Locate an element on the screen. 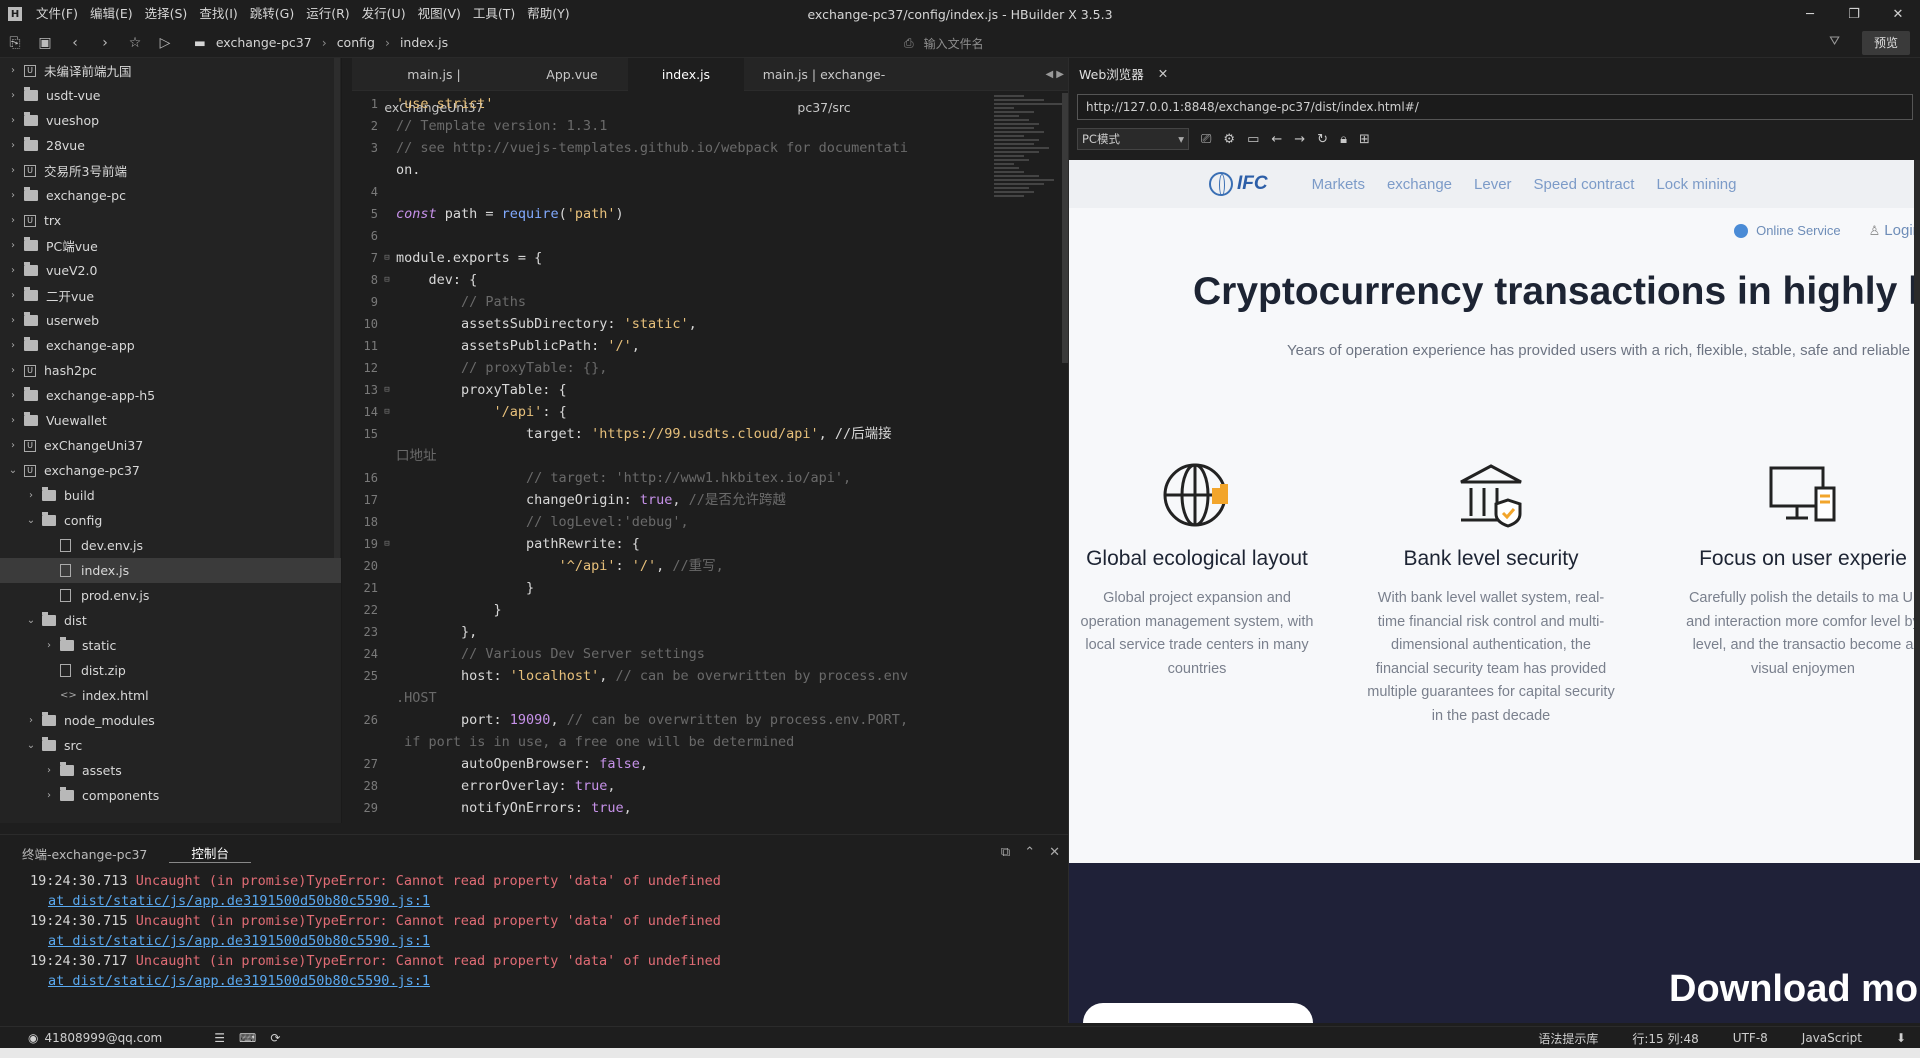 The height and width of the screenshot is (1058, 1920). language-label: JavaScript is located at coordinates (1832, 1038).